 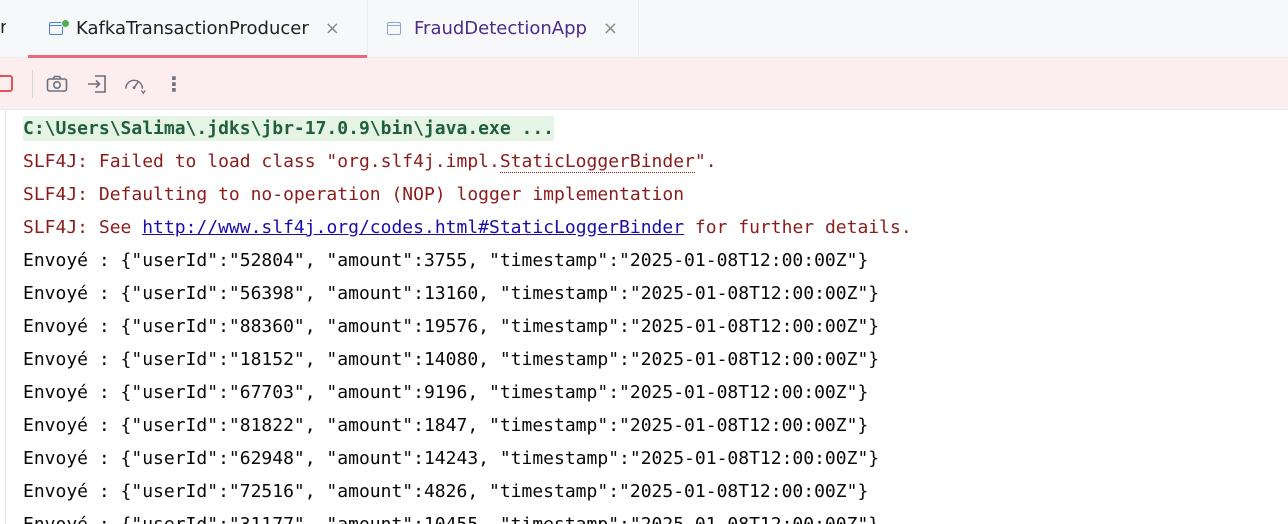 What do you see at coordinates (5, 317) in the screenshot?
I see `console-gutter` at bounding box center [5, 317].